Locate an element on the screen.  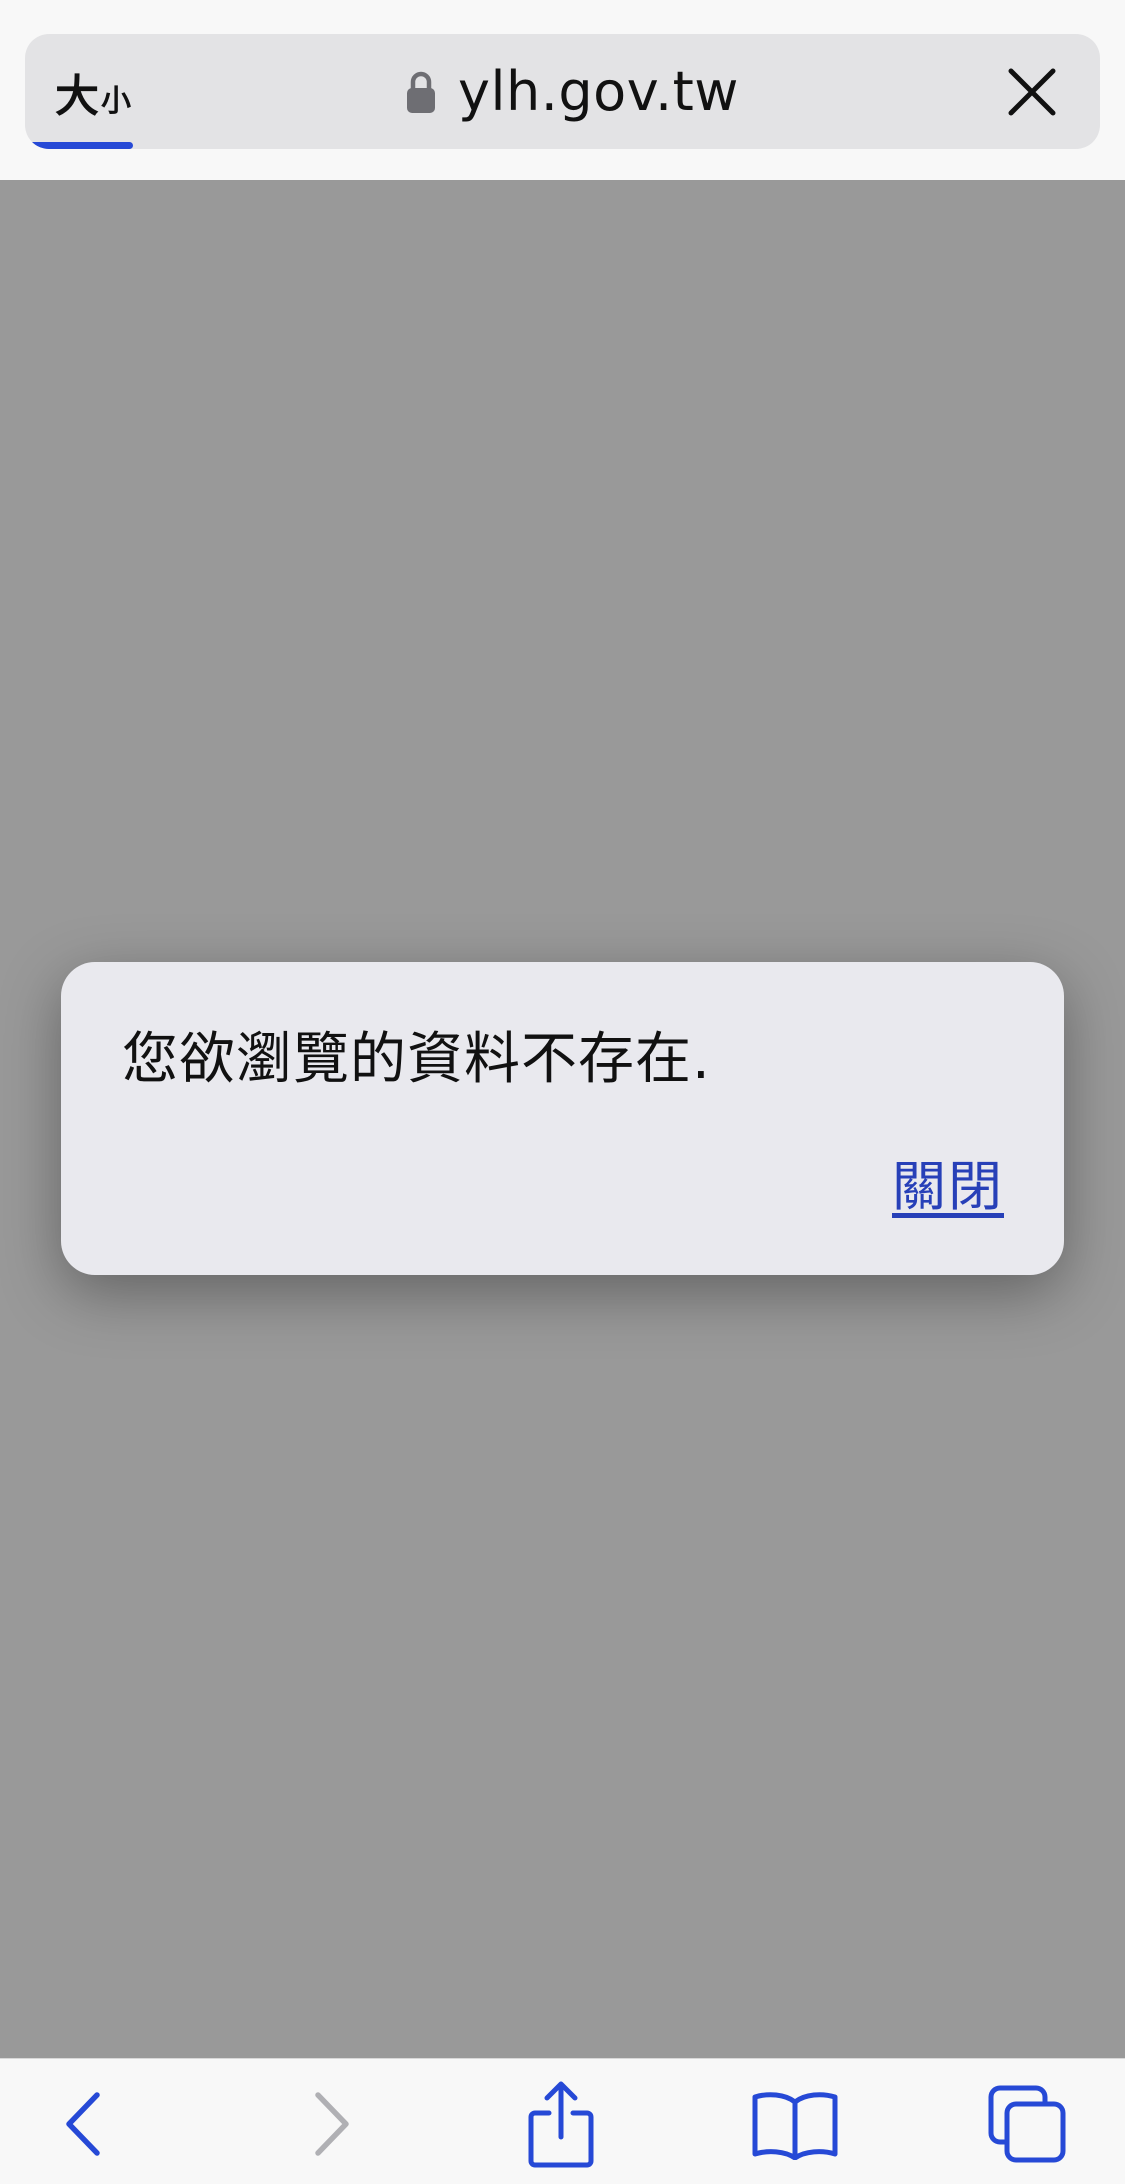
tabs-button is located at coordinates (1027, 2124).